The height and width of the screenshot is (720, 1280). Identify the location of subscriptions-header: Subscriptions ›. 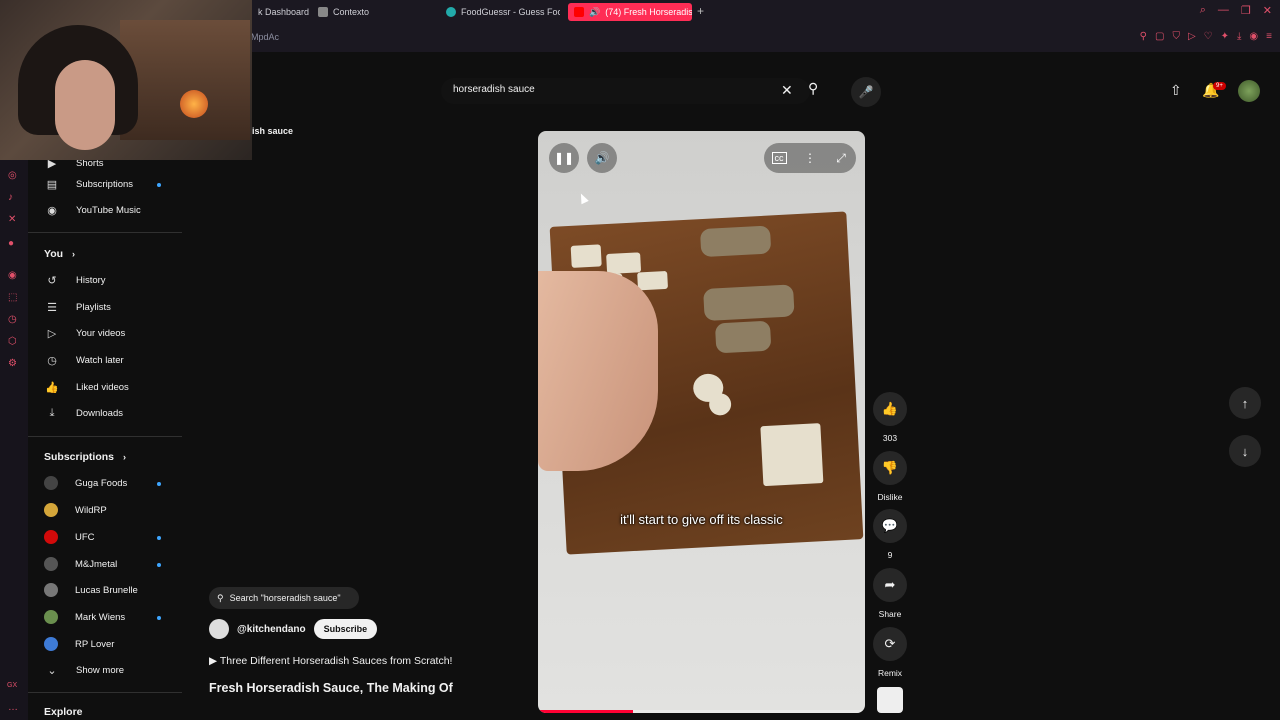
(85, 457).